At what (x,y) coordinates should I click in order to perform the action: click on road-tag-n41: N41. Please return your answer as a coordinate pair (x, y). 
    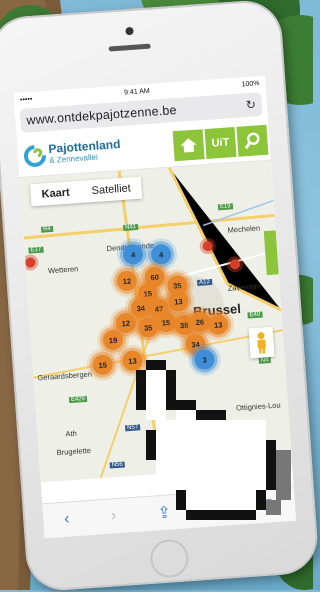
    Looking at the image, I should click on (131, 227).